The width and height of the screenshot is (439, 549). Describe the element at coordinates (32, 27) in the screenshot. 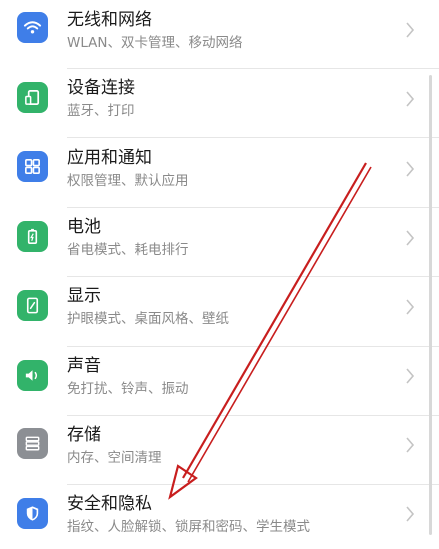

I see `wifi-icon` at that location.